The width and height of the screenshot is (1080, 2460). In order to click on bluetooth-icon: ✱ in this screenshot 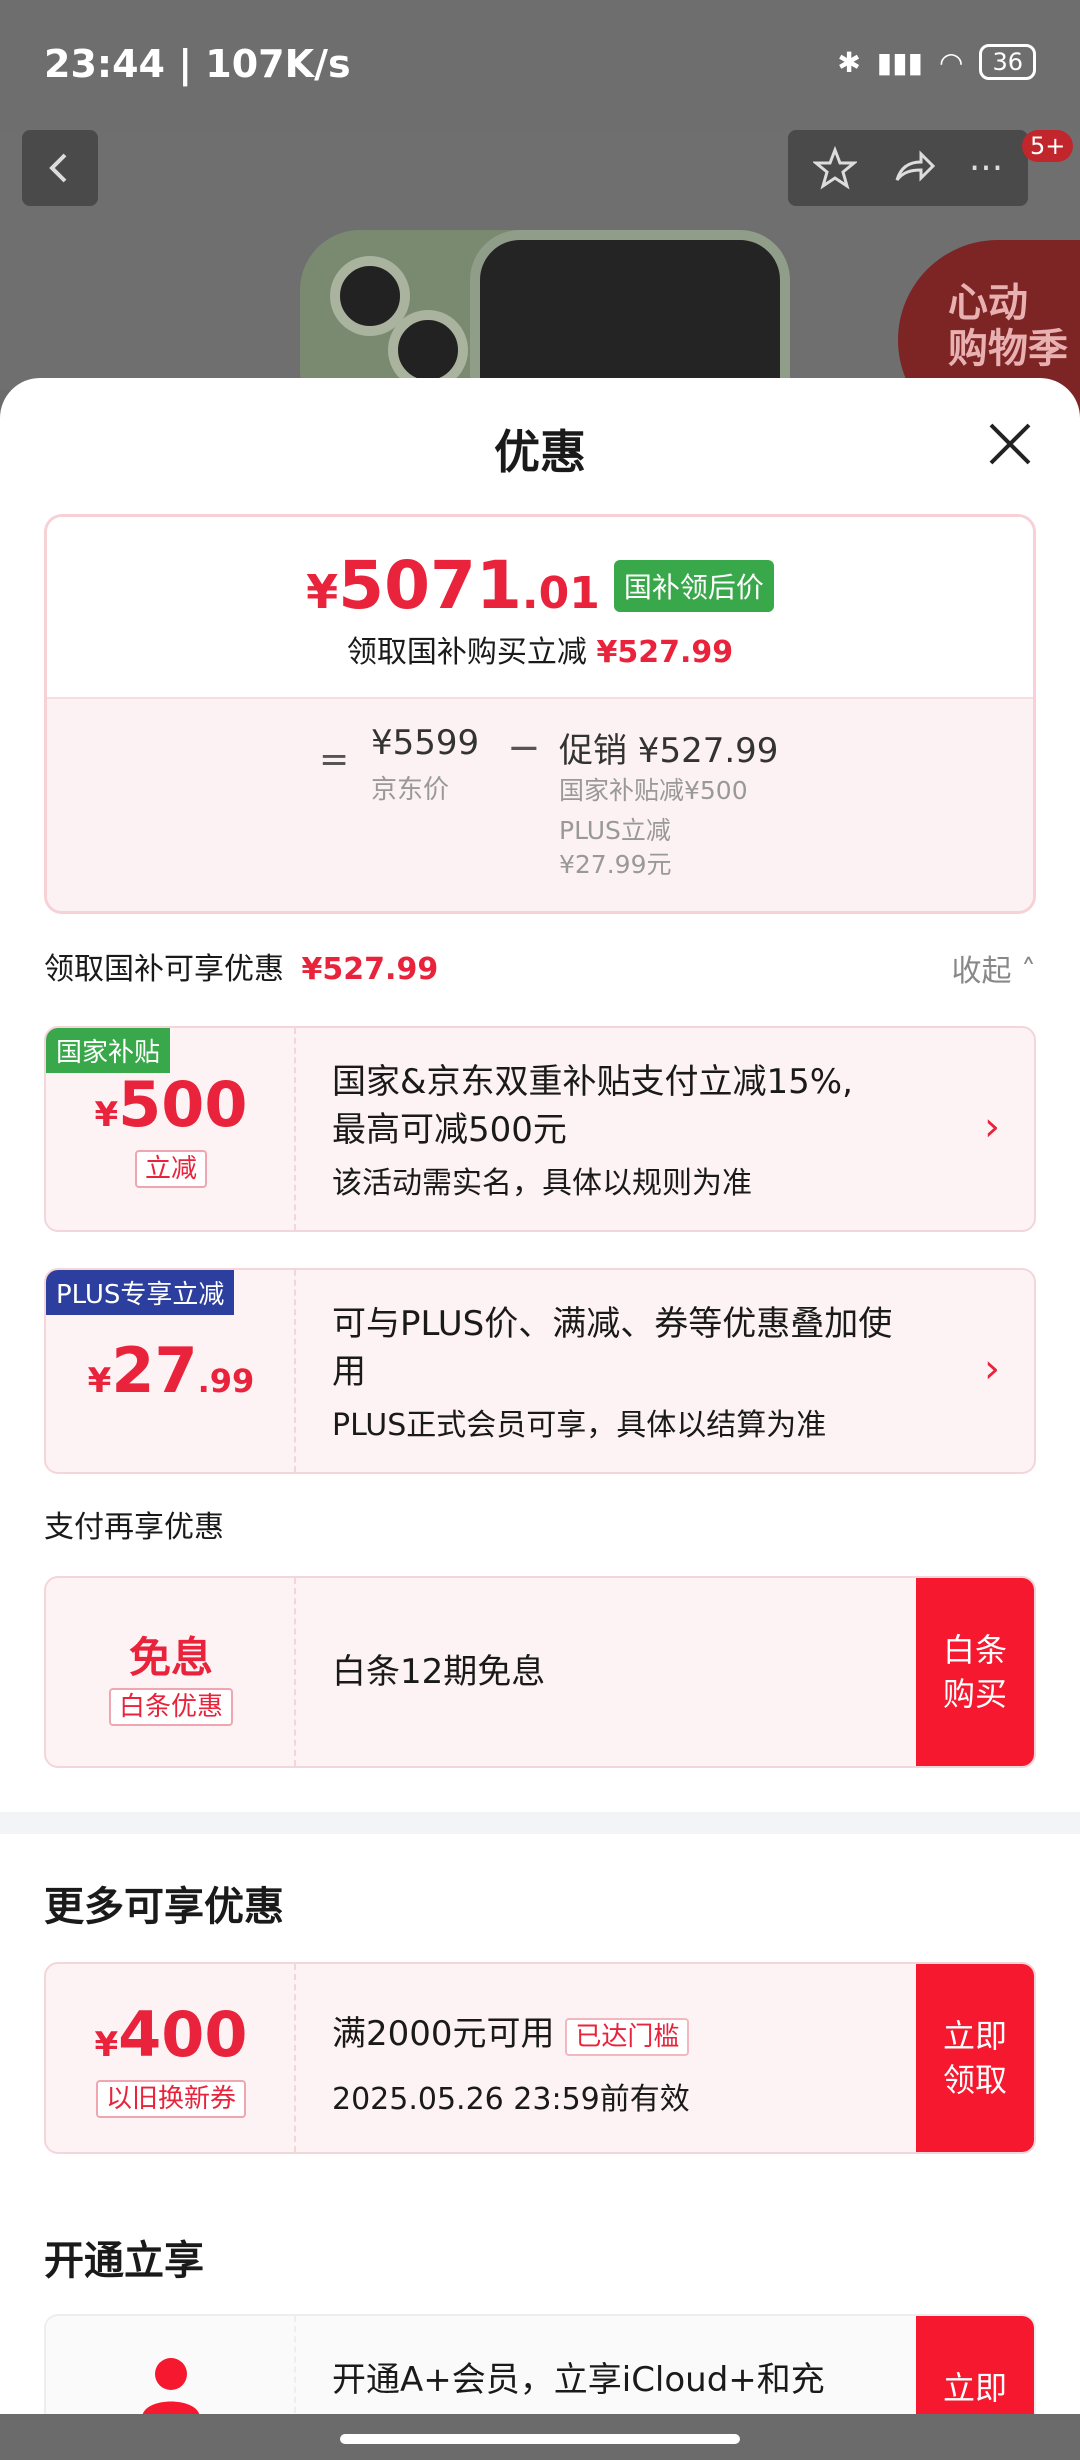, I will do `click(849, 62)`.